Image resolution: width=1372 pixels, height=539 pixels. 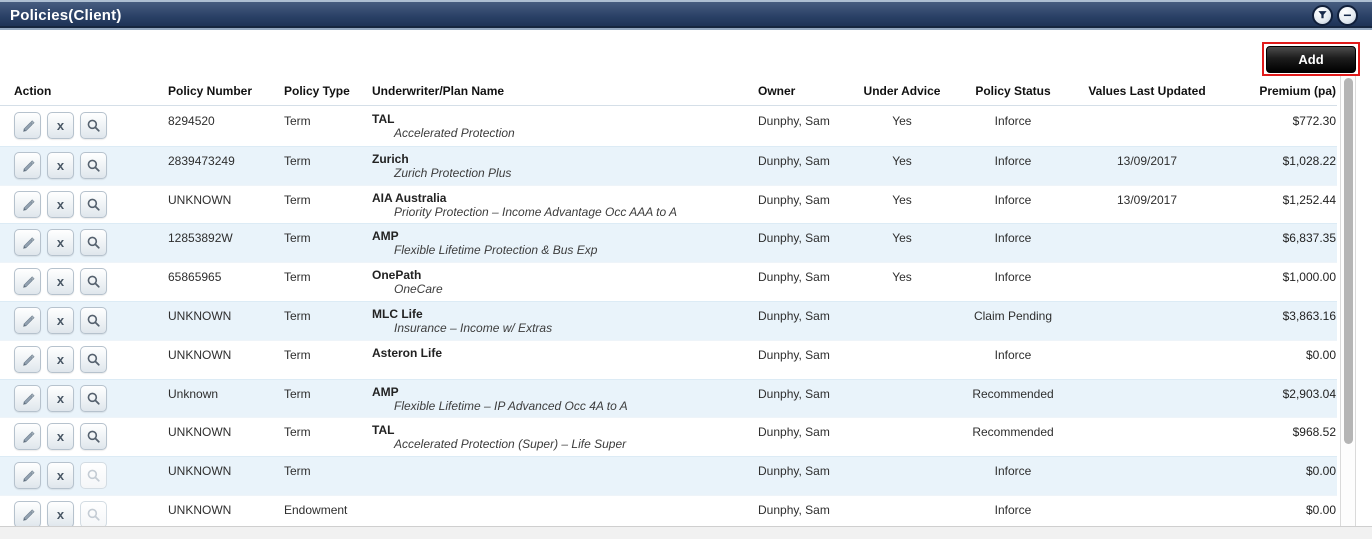 What do you see at coordinates (1322, 15) in the screenshot?
I see `filter-button` at bounding box center [1322, 15].